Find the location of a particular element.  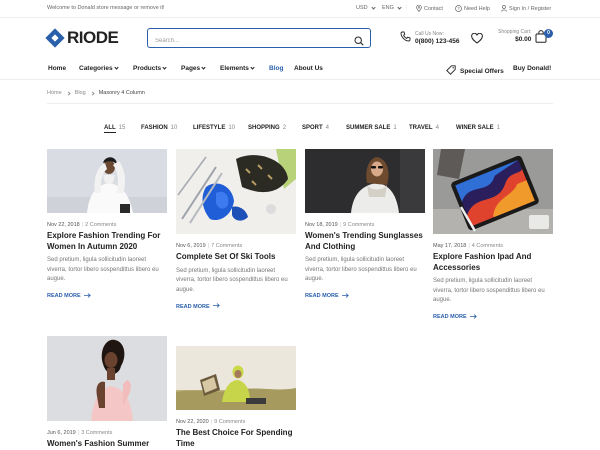

post-title: The Best Choice For Spending Time is located at coordinates (236, 438).